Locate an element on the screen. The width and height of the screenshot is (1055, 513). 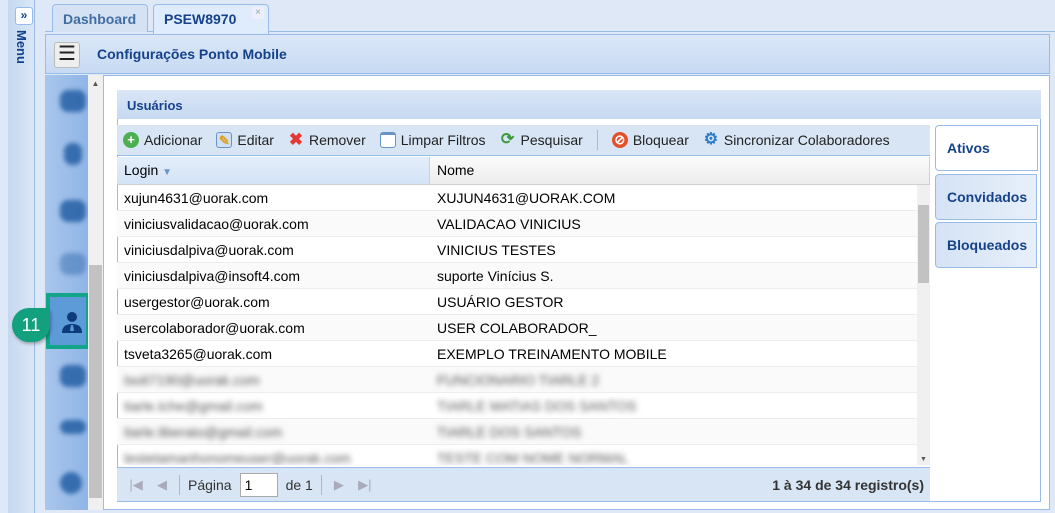
cloud-icon is located at coordinates (73, 376).